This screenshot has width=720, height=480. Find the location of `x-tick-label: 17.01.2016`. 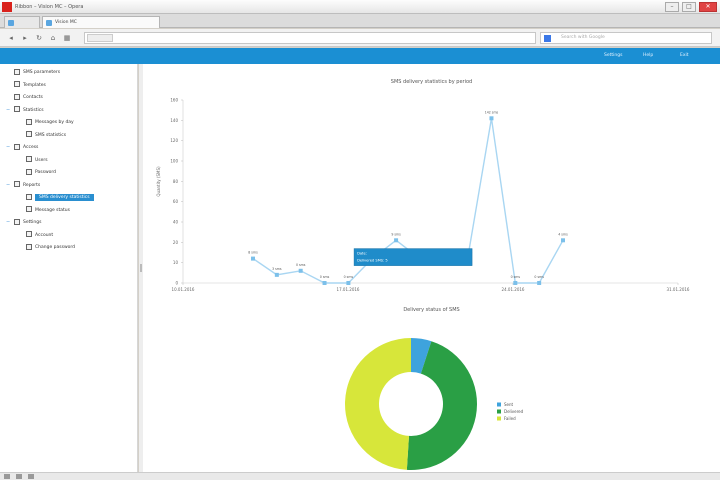

x-tick-label: 17.01.2016 is located at coordinates (348, 289).